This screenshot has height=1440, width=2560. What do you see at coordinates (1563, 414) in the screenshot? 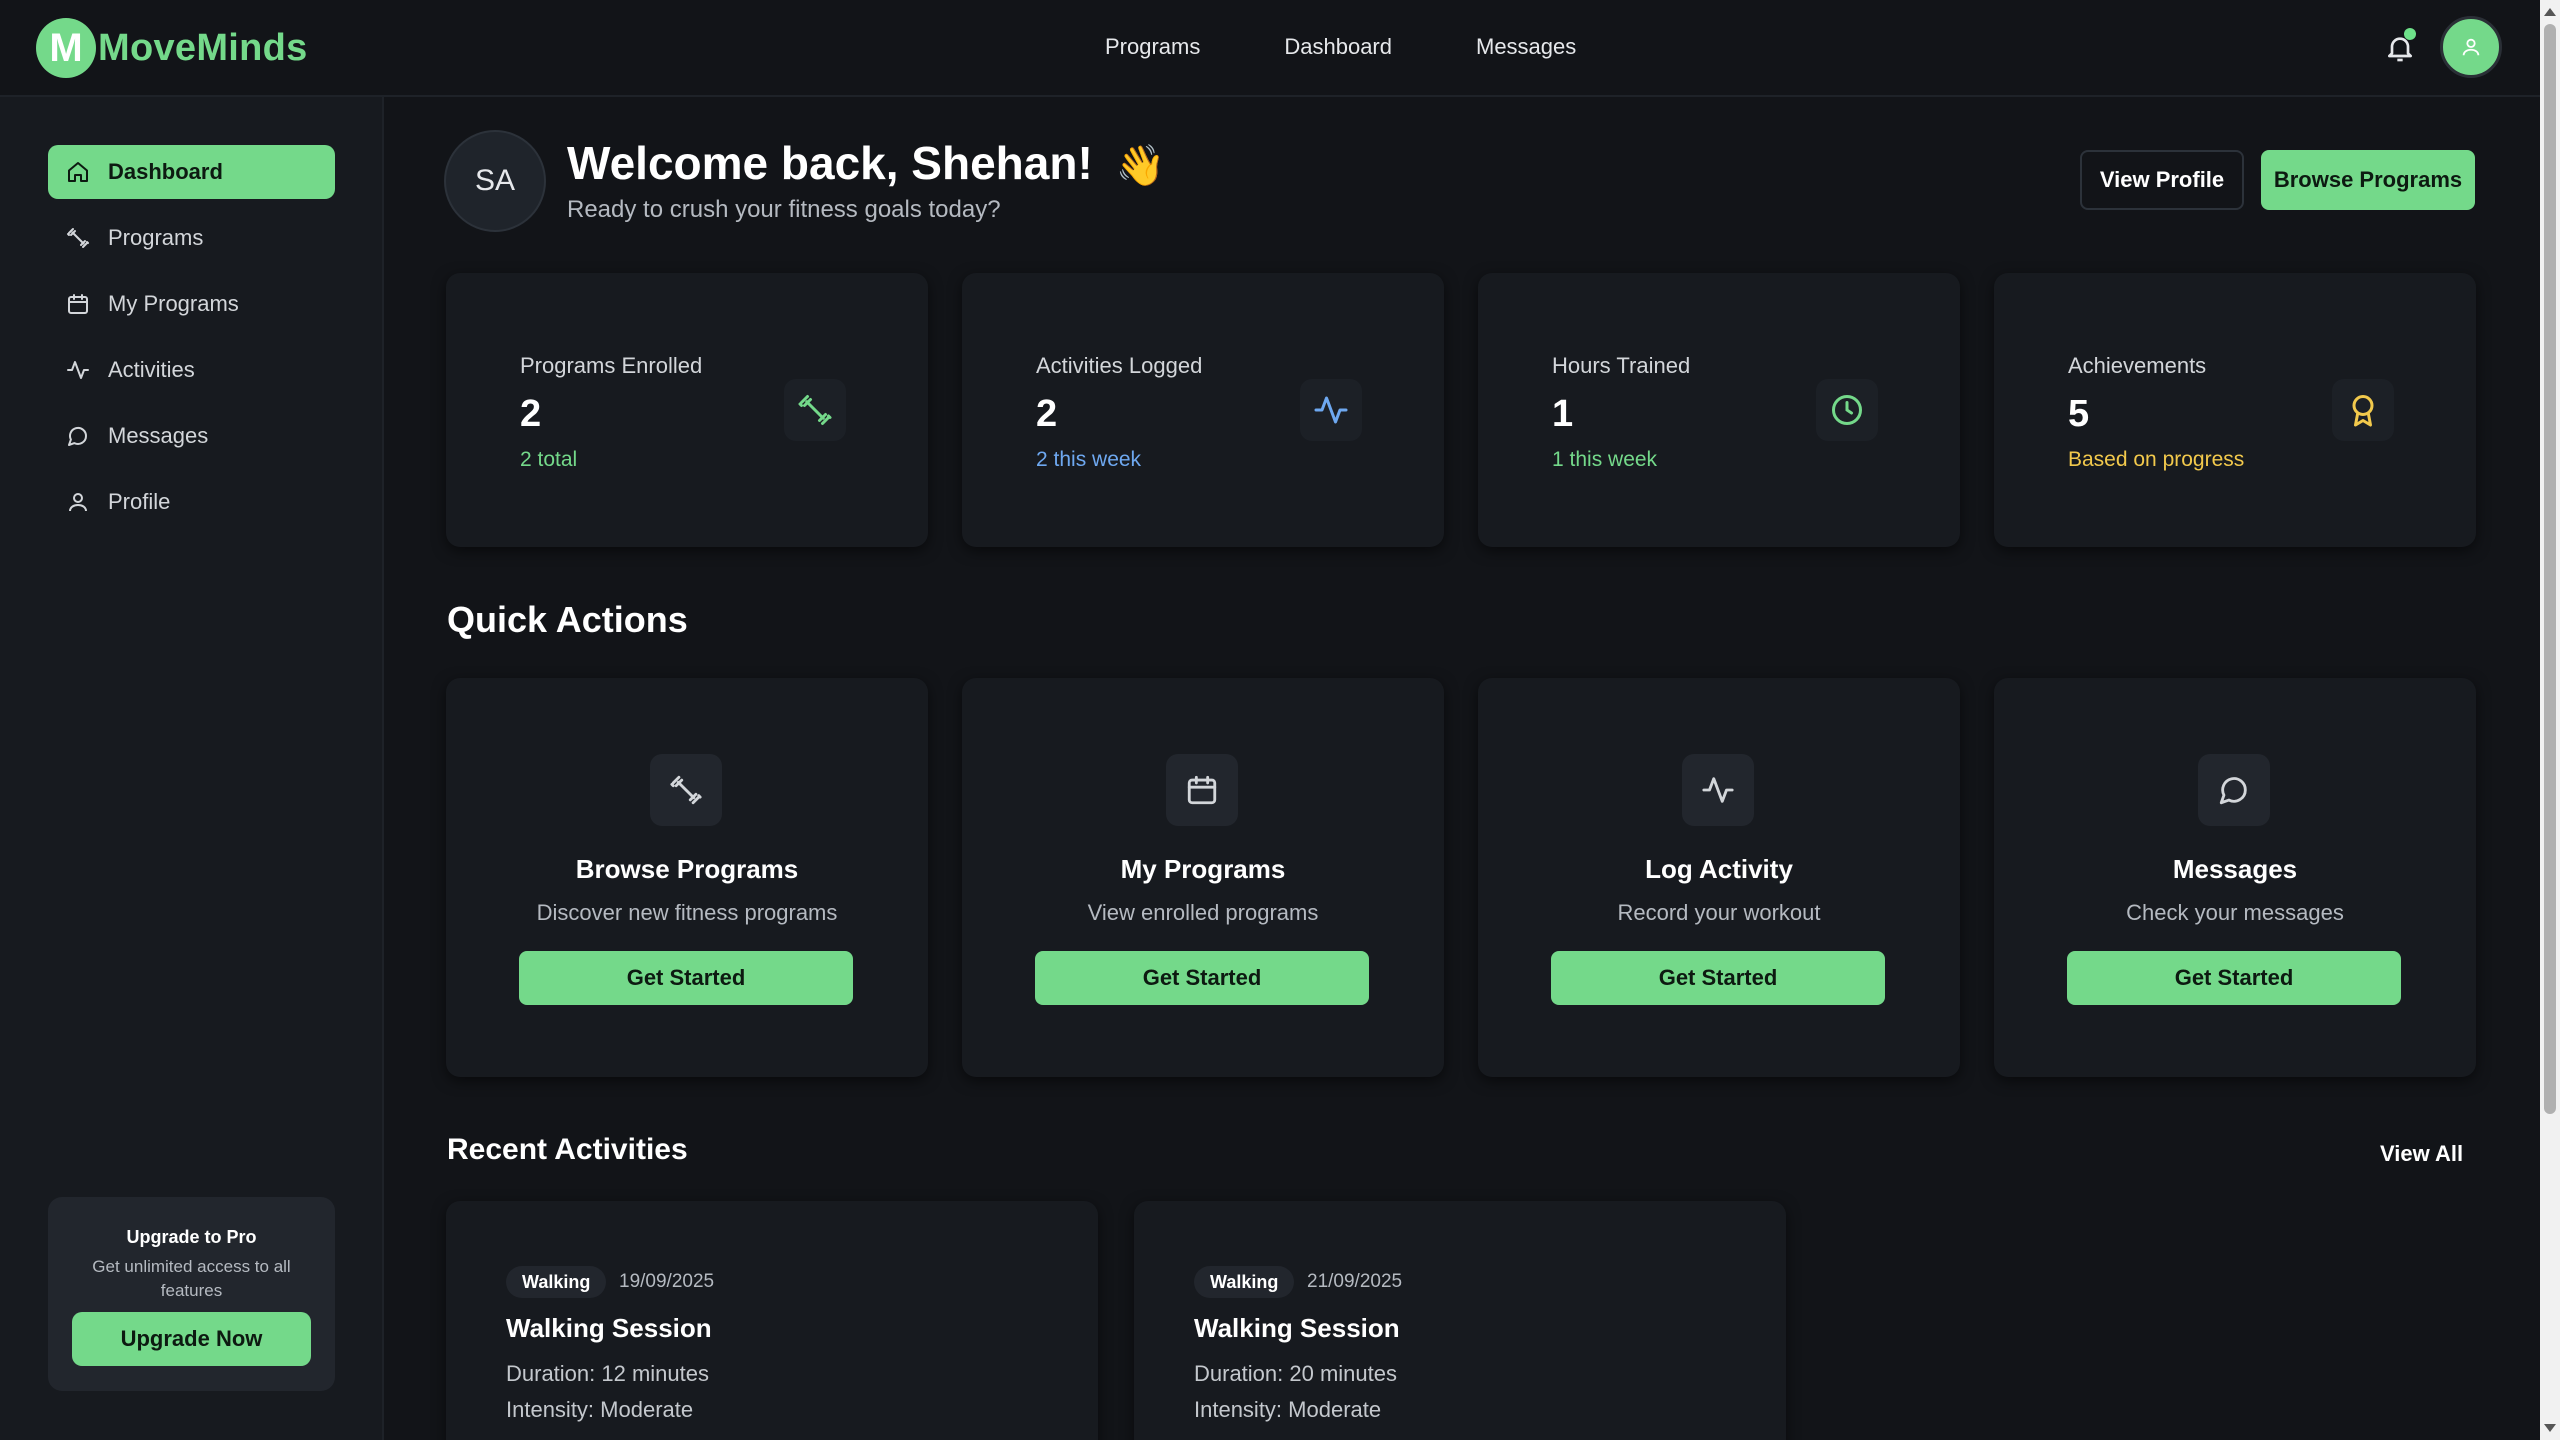
I see `stat-value: 1` at bounding box center [1563, 414].